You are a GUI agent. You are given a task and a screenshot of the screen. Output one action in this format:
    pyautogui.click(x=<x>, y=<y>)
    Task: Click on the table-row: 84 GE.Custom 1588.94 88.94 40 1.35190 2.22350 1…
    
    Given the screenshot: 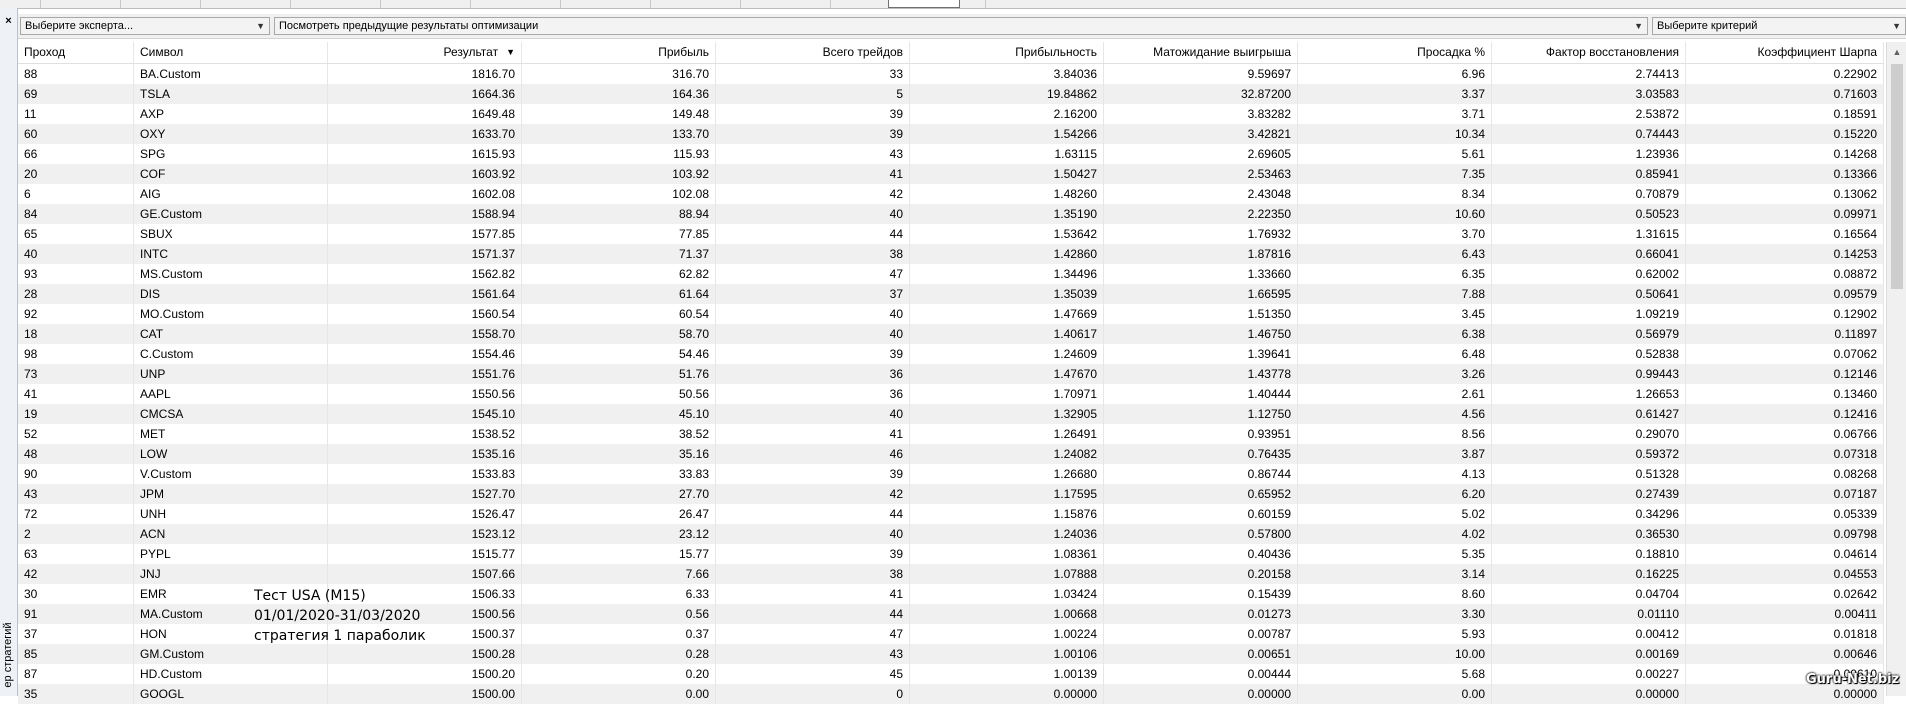 What is the action you would take?
    pyautogui.click(x=951, y=214)
    